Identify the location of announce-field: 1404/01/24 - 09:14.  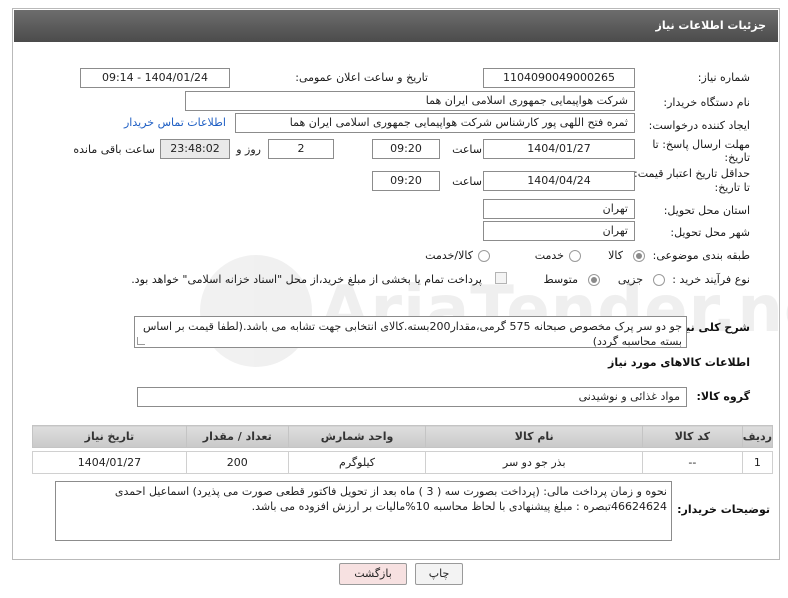
(155, 78).